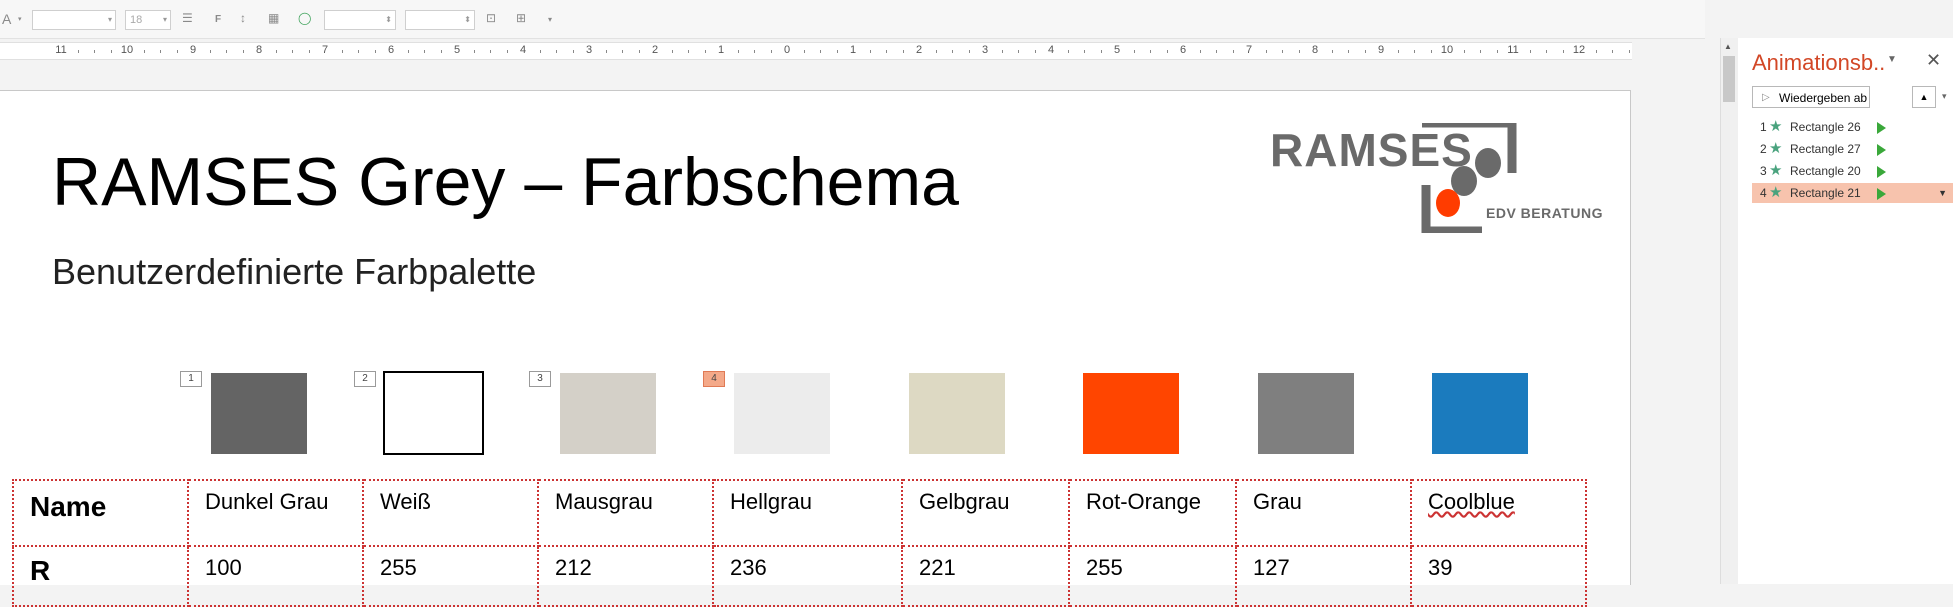  Describe the element at coordinates (1498, 576) in the screenshot. I see `table-cell: 39` at that location.